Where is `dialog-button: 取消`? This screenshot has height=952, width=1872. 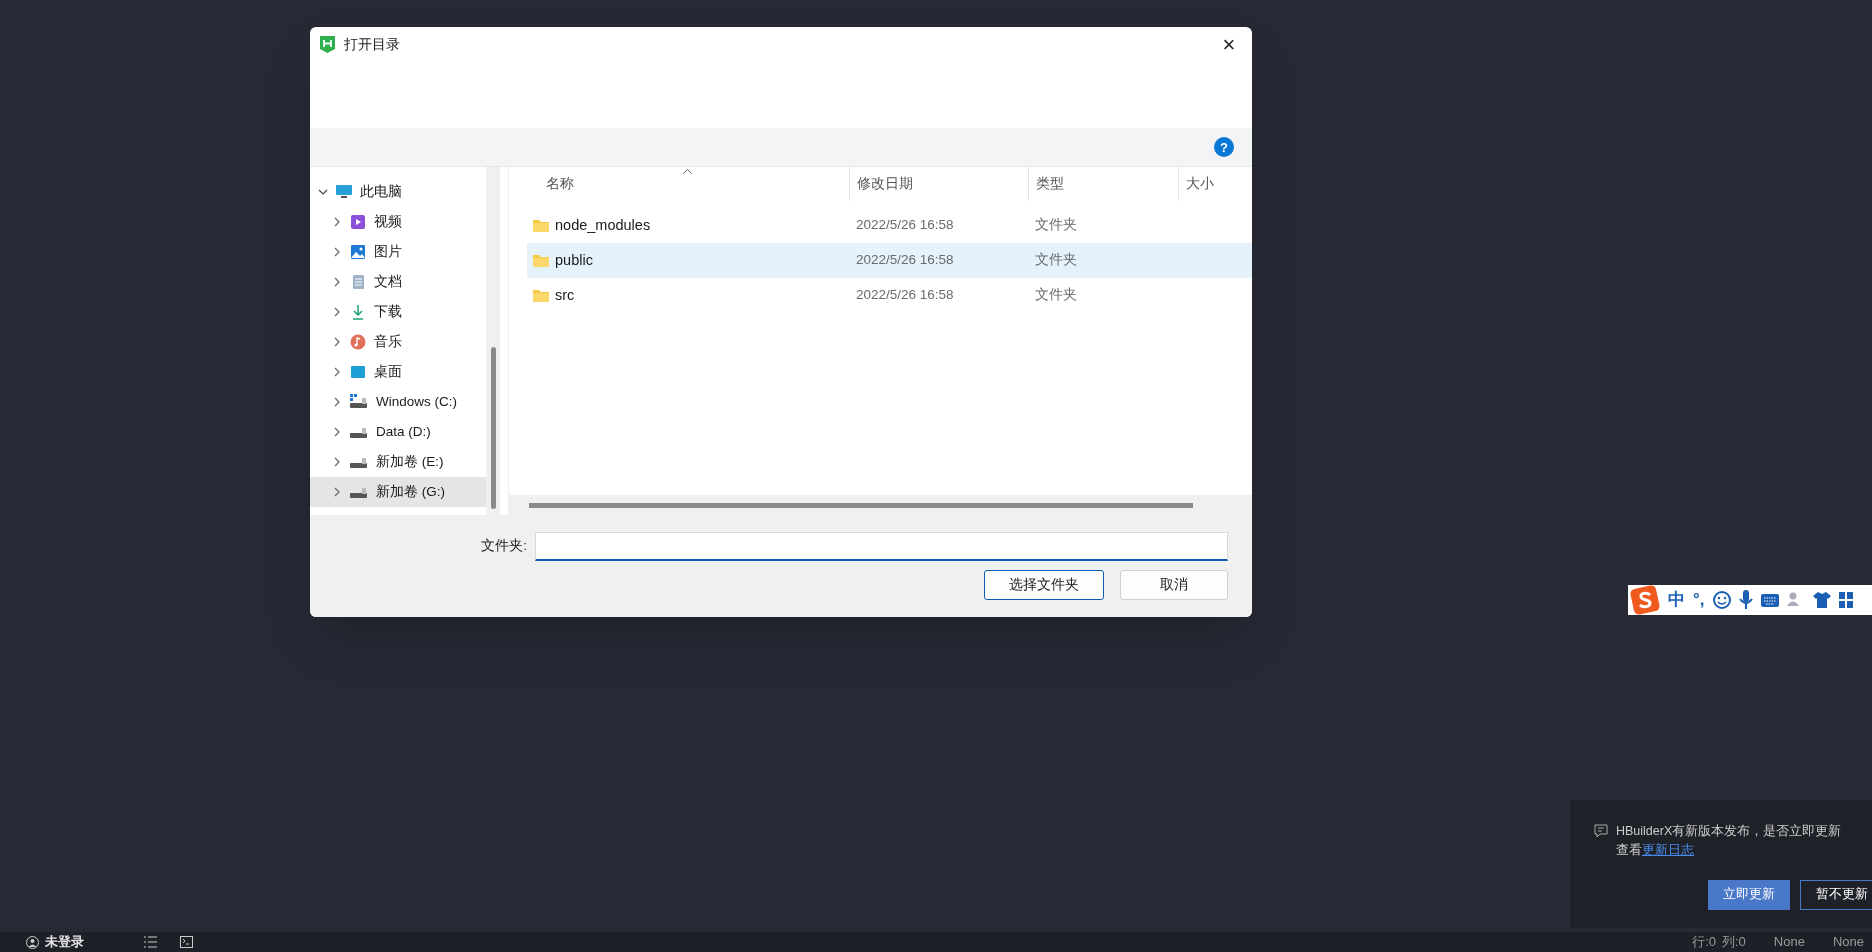
dialog-button: 取消 is located at coordinates (1174, 585).